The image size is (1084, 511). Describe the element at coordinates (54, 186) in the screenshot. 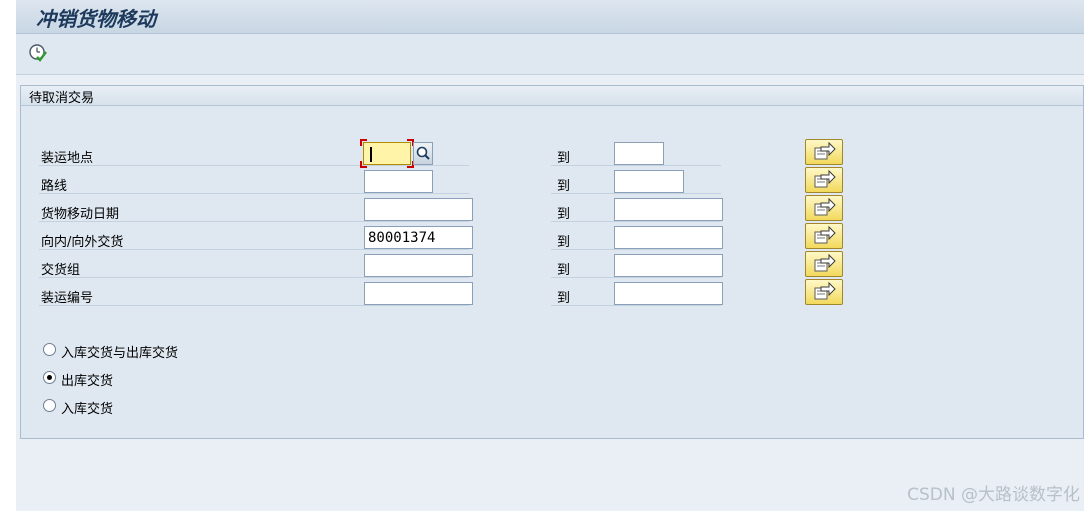

I see `row-label: 路线` at that location.